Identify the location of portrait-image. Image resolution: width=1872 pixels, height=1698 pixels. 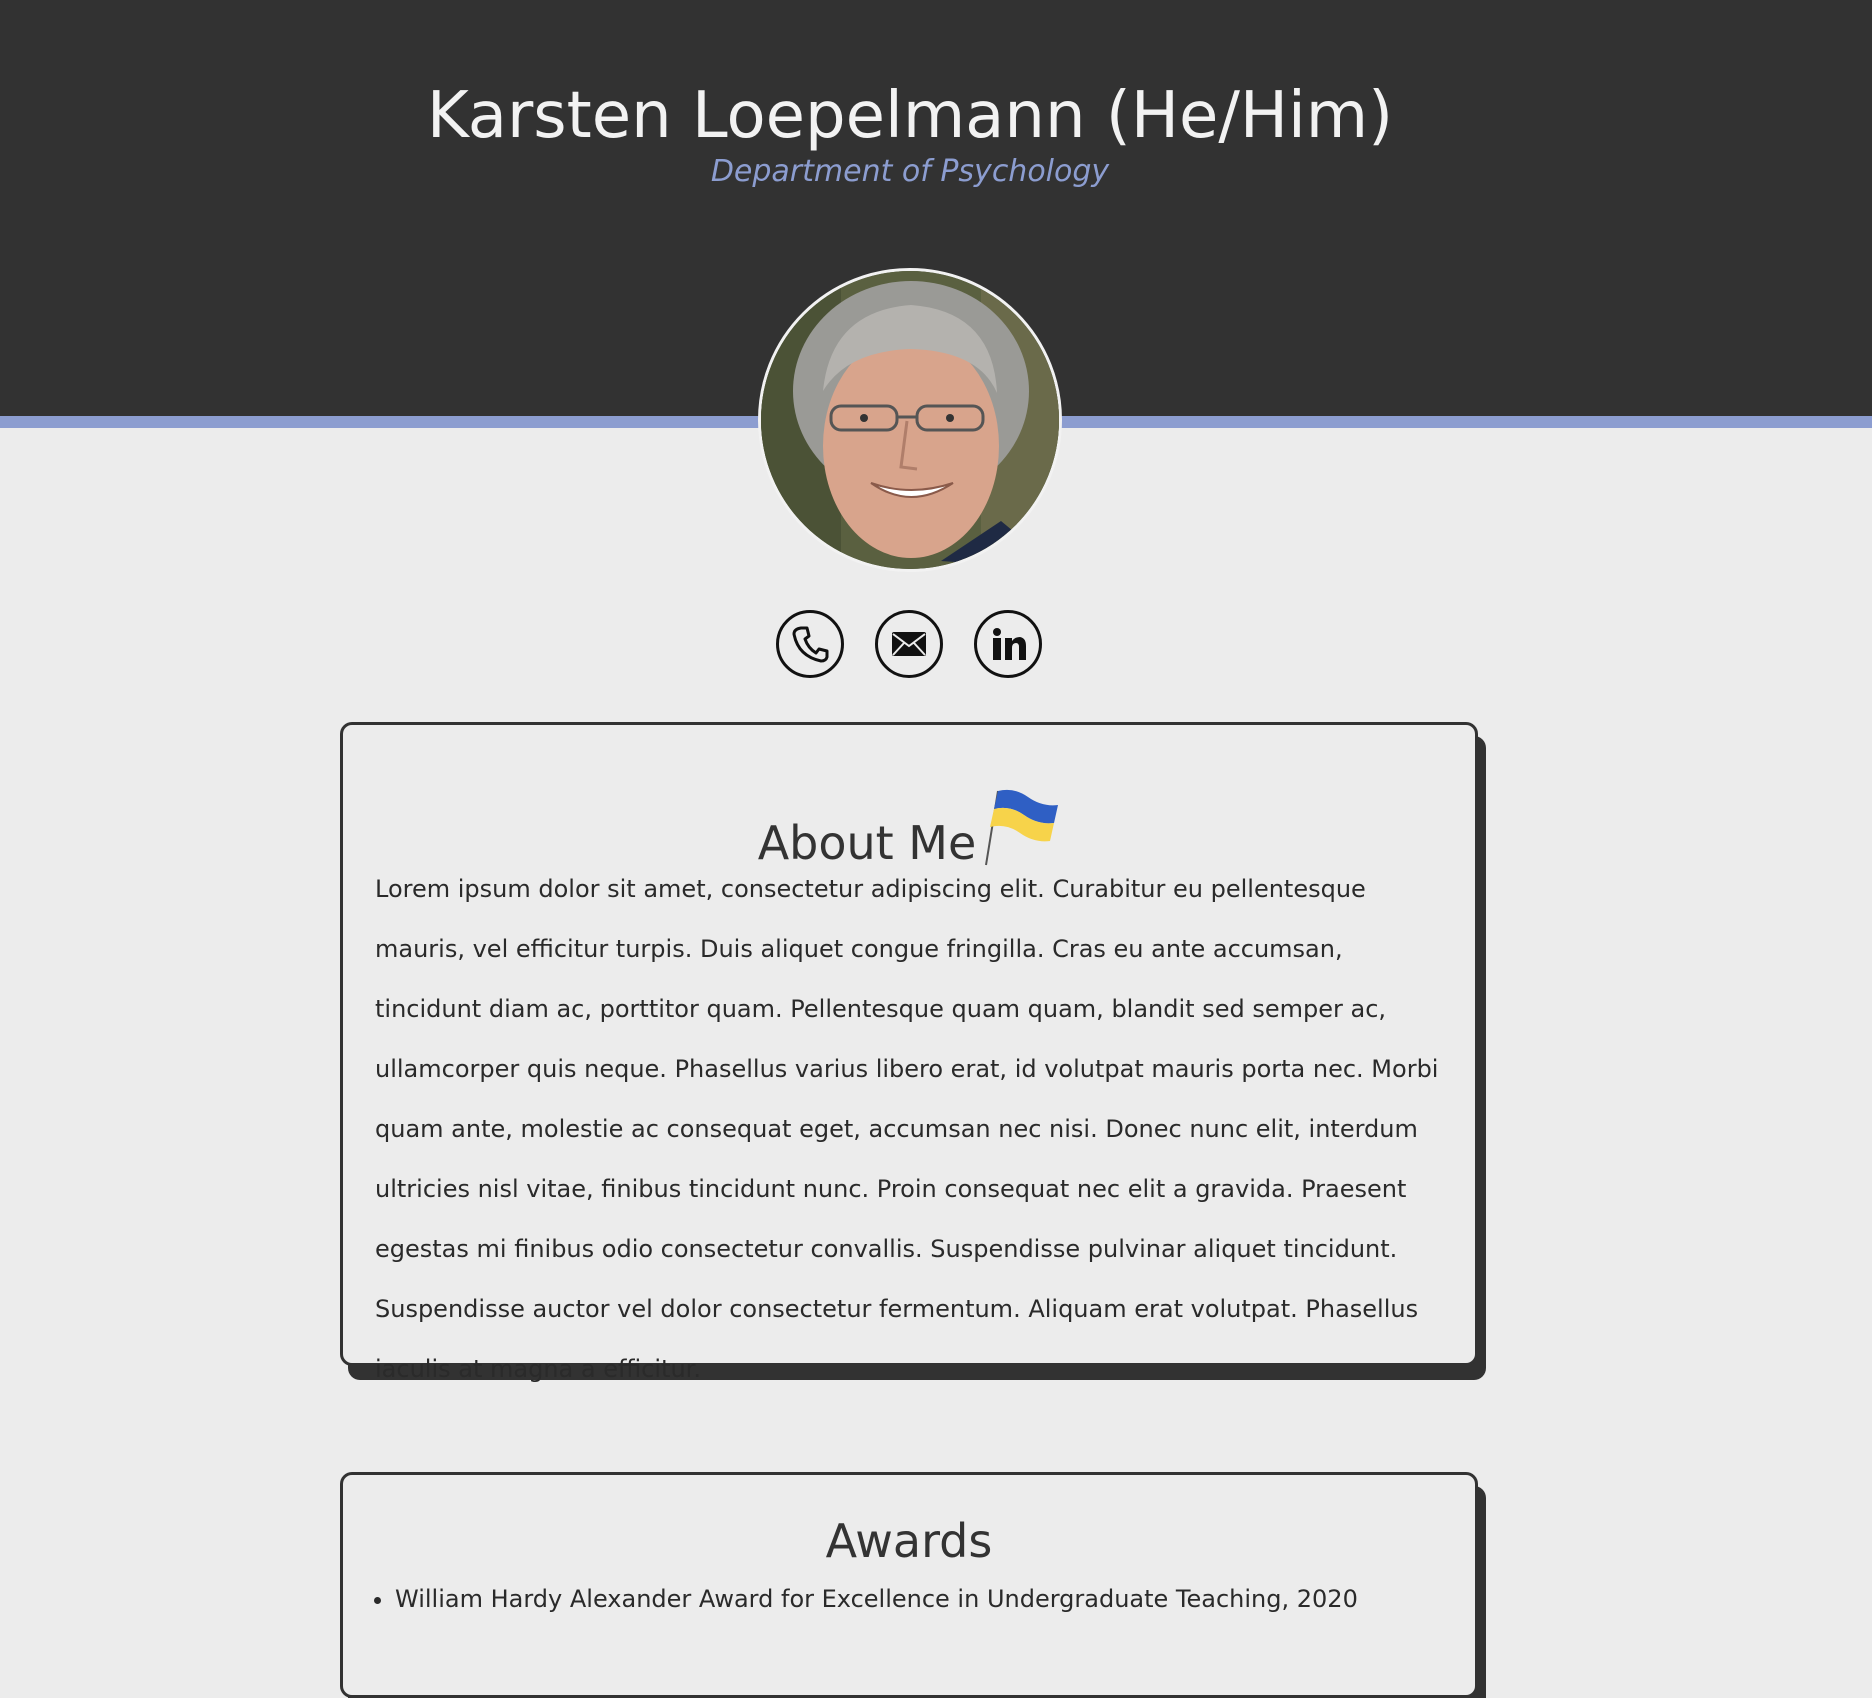
(910, 420).